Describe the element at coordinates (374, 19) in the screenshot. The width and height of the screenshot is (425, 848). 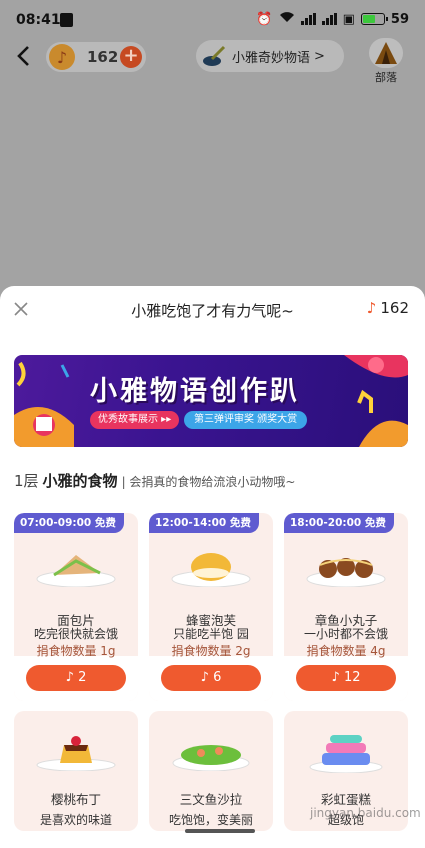
I see `battery-icon` at that location.